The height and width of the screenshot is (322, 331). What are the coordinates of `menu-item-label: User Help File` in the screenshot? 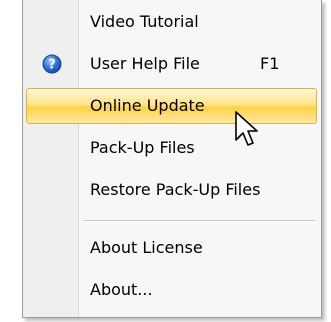 It's located at (145, 63).